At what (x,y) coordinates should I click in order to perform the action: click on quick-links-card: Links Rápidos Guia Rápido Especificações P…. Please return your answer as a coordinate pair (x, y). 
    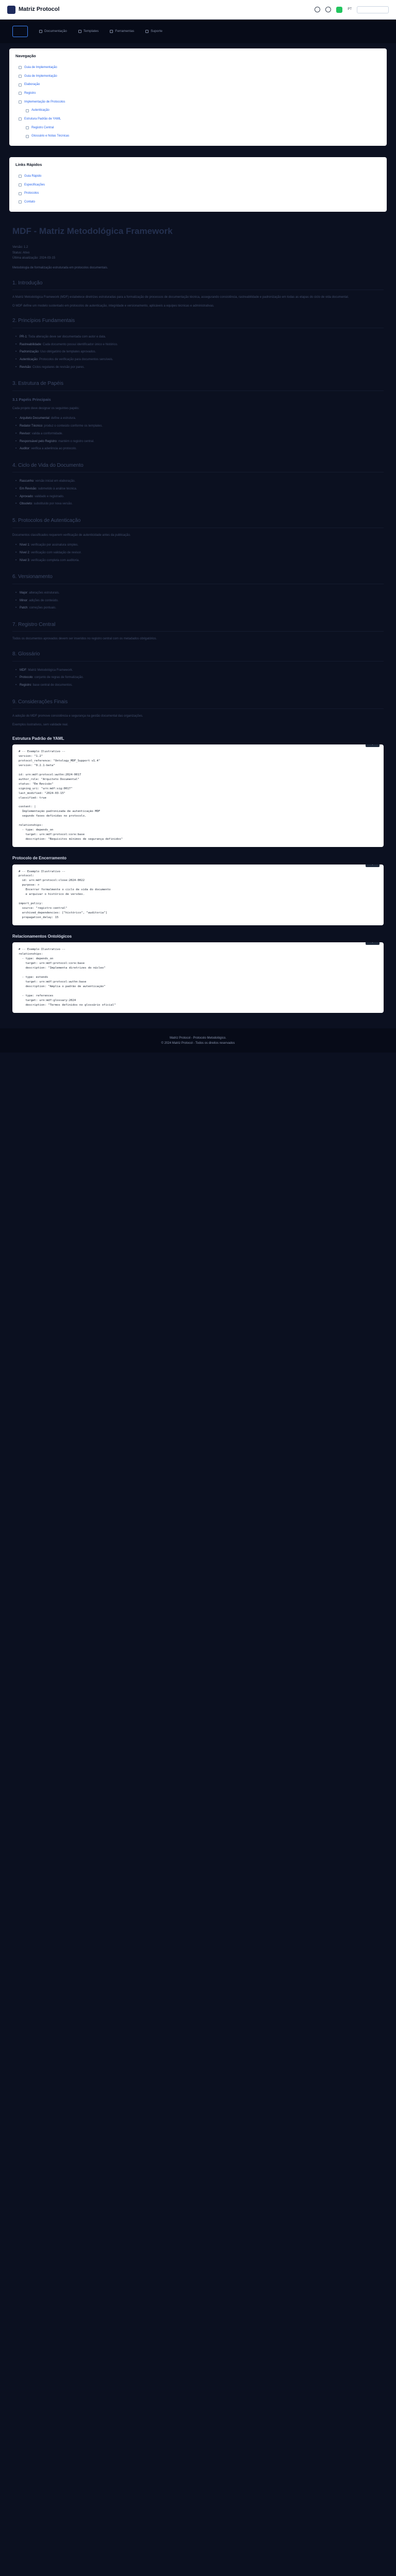
    Looking at the image, I should click on (198, 184).